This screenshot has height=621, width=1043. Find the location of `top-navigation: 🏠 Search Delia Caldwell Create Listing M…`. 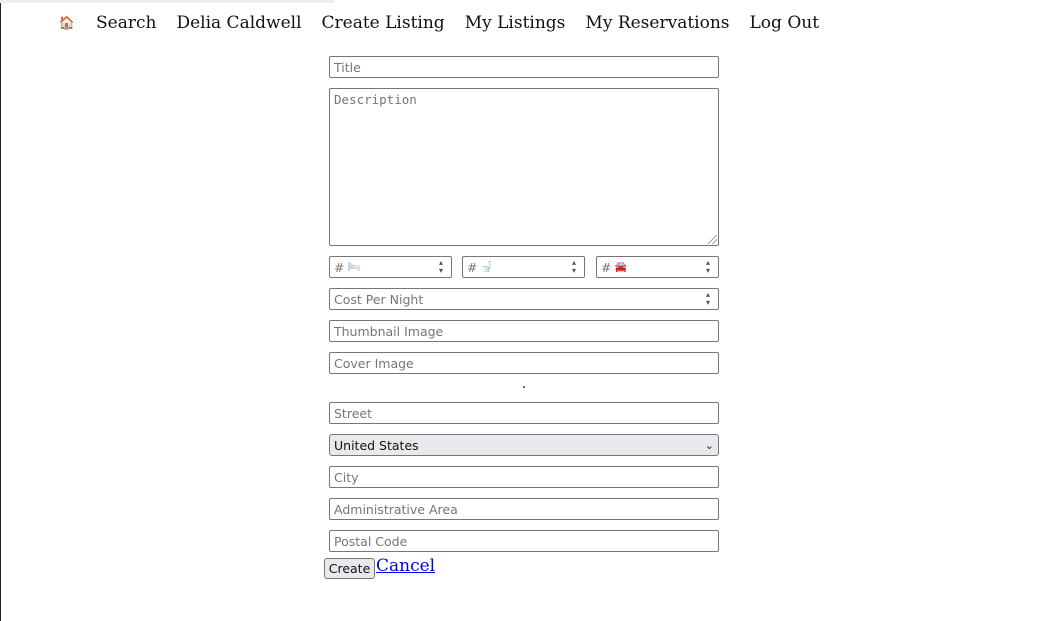

top-navigation: 🏠 Search Delia Caldwell Create Listing M… is located at coordinates (438, 23).